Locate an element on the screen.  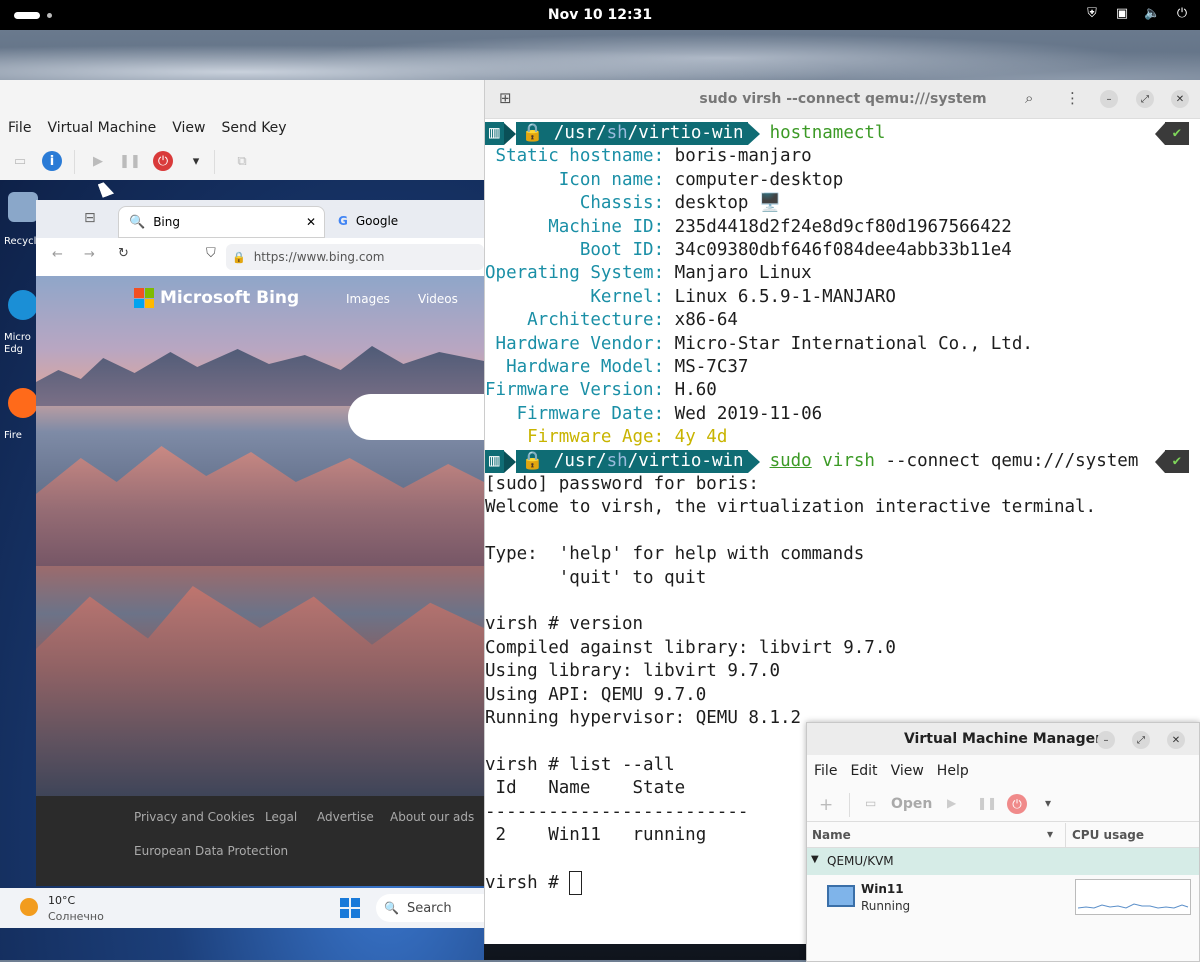
bing-logo-text: Microsoft Bing is located at coordinates (230, 298).